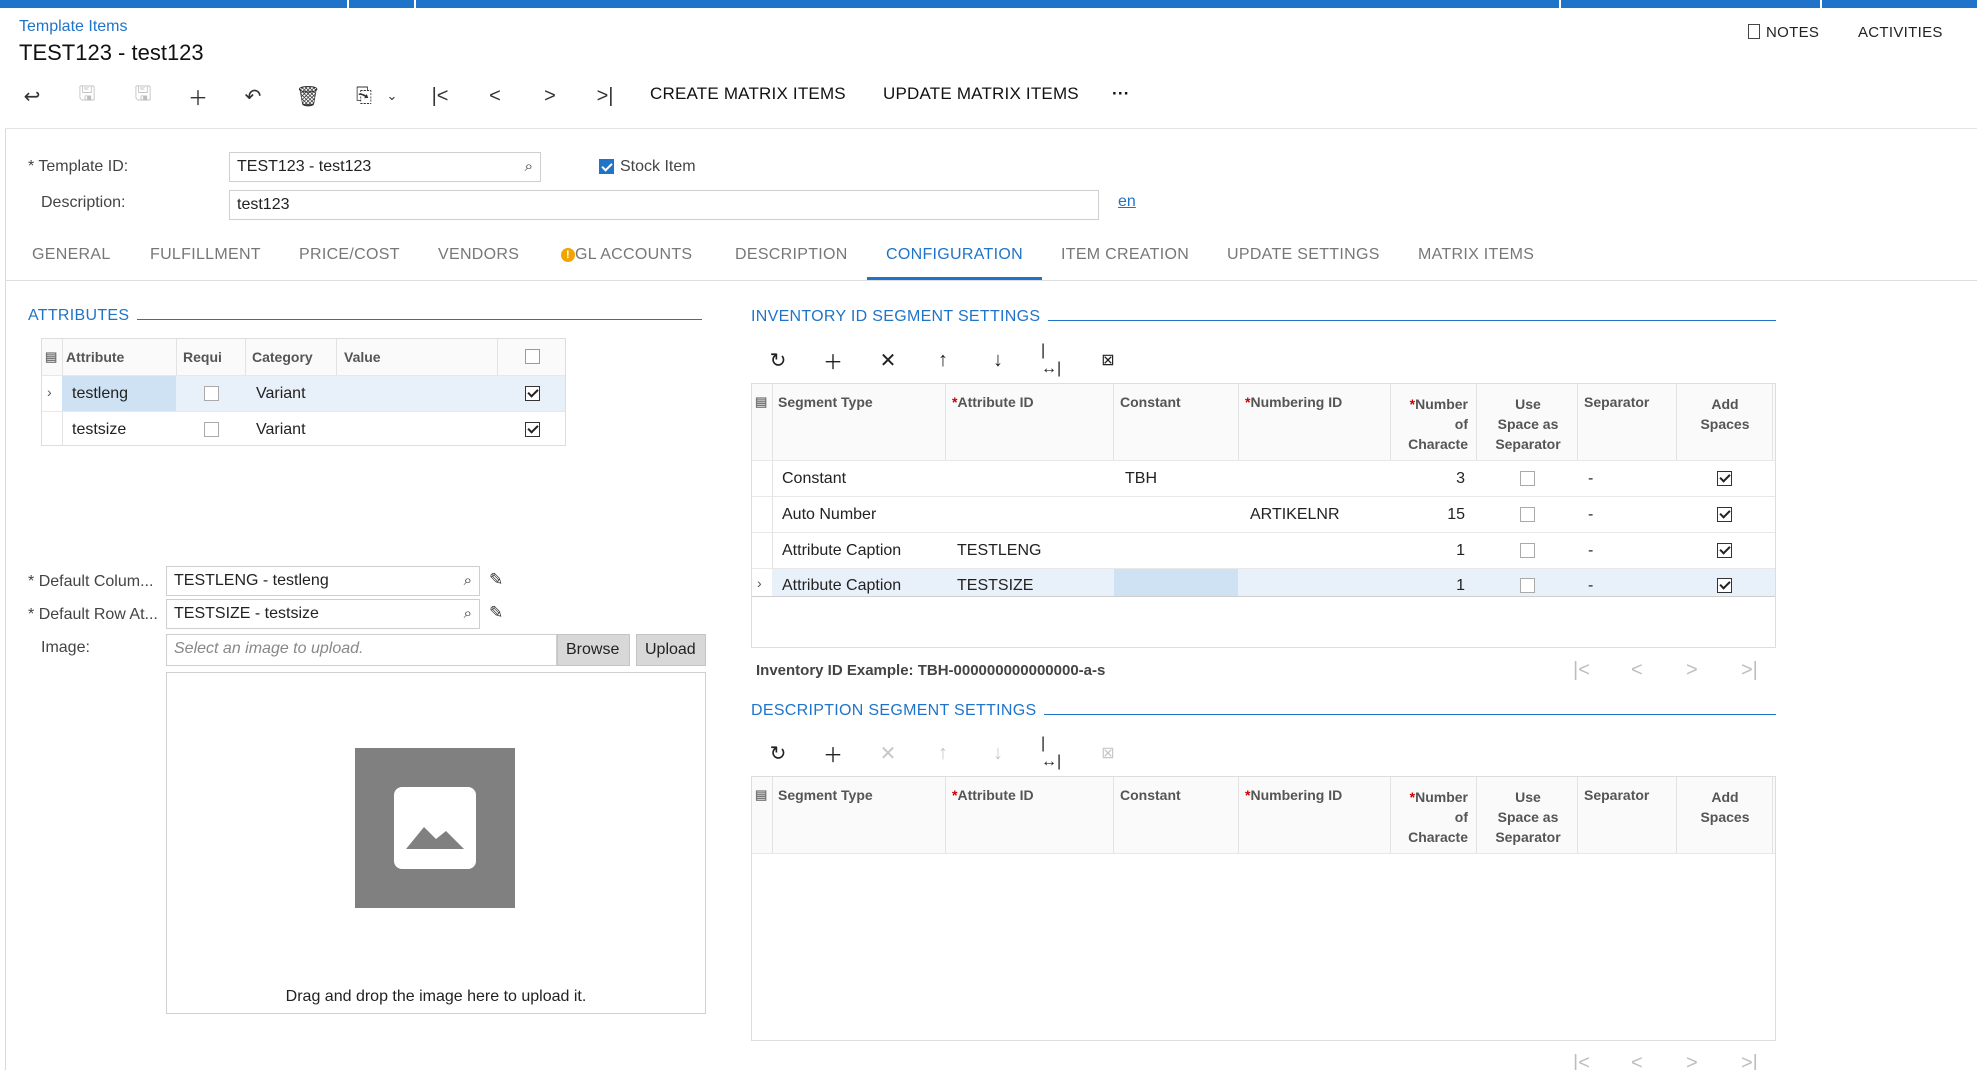  Describe the element at coordinates (664, 205) in the screenshot. I see `description-field: test123` at that location.